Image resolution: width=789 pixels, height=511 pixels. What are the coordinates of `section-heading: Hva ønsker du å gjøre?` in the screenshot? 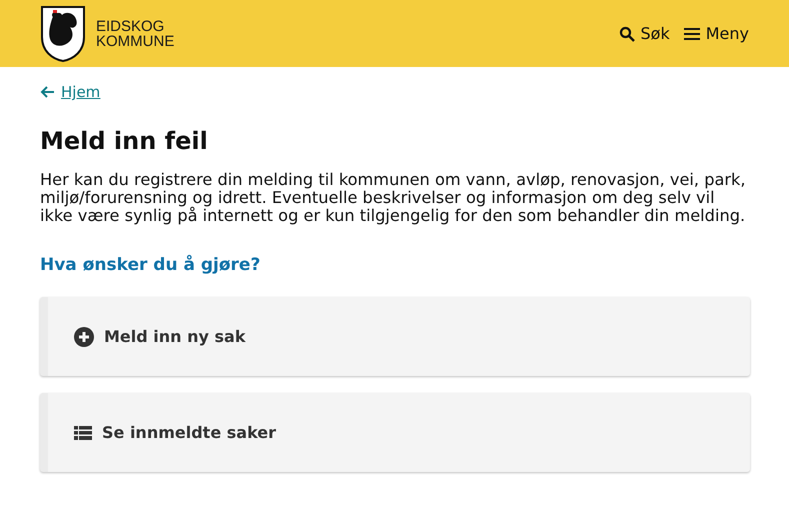 It's located at (151, 265).